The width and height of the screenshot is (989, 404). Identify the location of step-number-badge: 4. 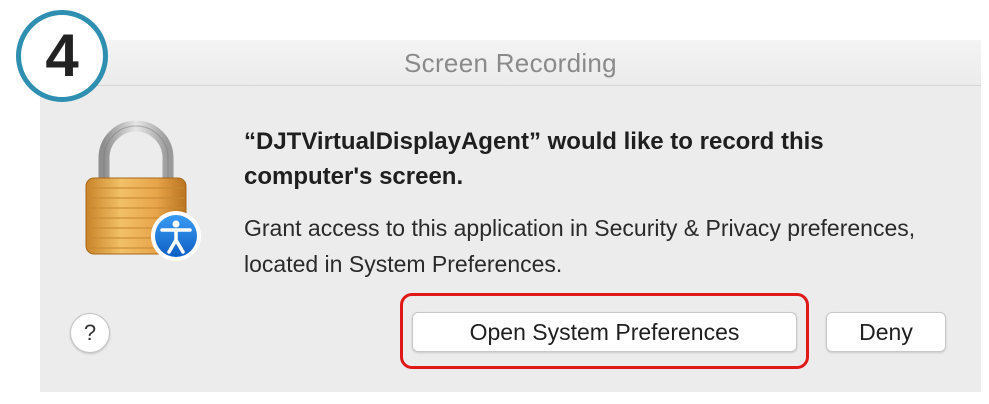
(62, 56).